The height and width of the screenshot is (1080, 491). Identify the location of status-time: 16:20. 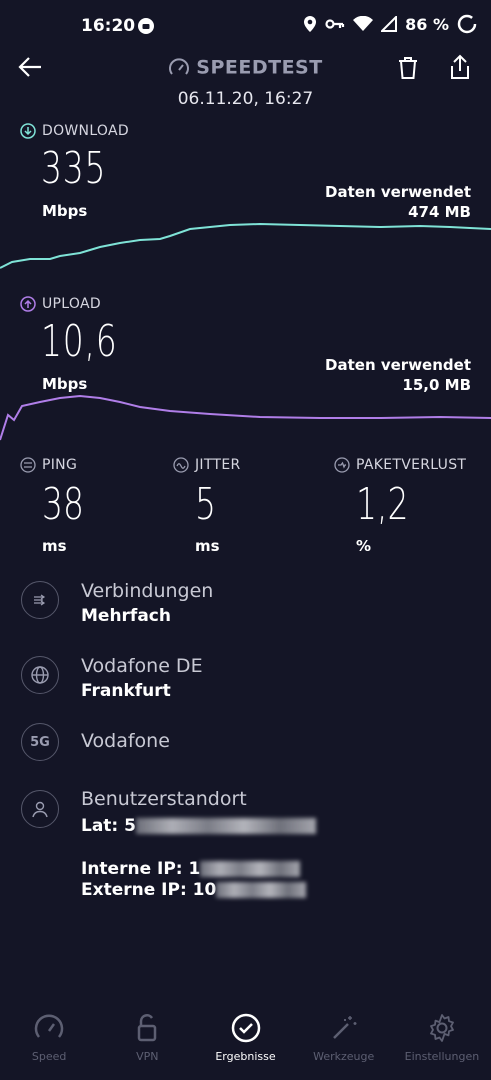
(108, 26).